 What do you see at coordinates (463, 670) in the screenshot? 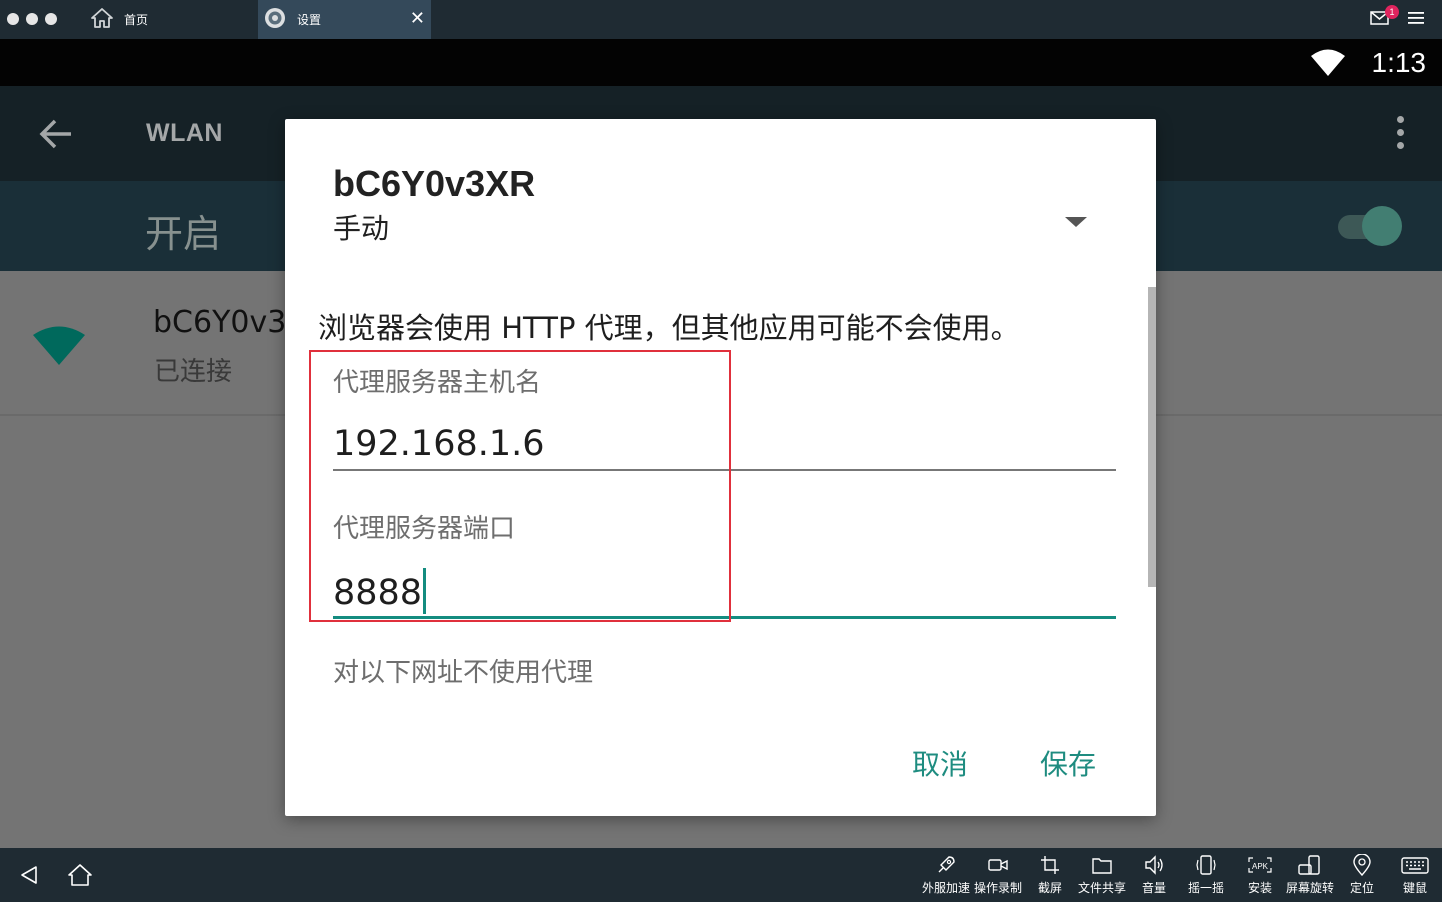
I see `bypass-label: 对以下网址不使用代理` at bounding box center [463, 670].